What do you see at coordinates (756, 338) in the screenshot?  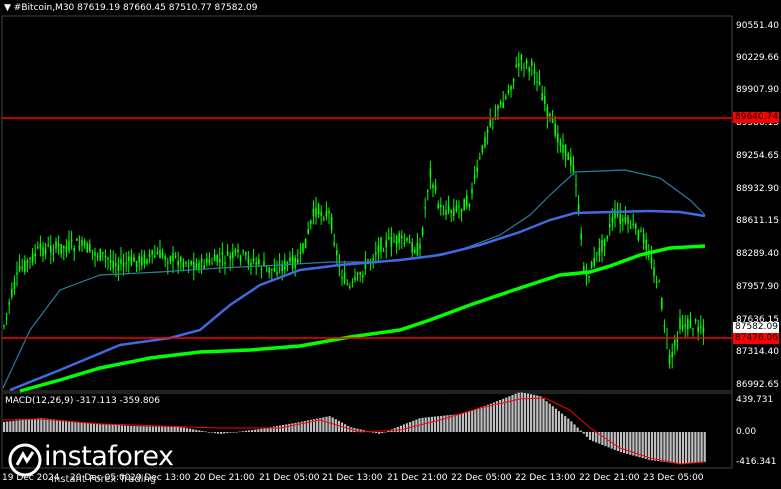 I see `support-price-label: 87476.06` at bounding box center [756, 338].